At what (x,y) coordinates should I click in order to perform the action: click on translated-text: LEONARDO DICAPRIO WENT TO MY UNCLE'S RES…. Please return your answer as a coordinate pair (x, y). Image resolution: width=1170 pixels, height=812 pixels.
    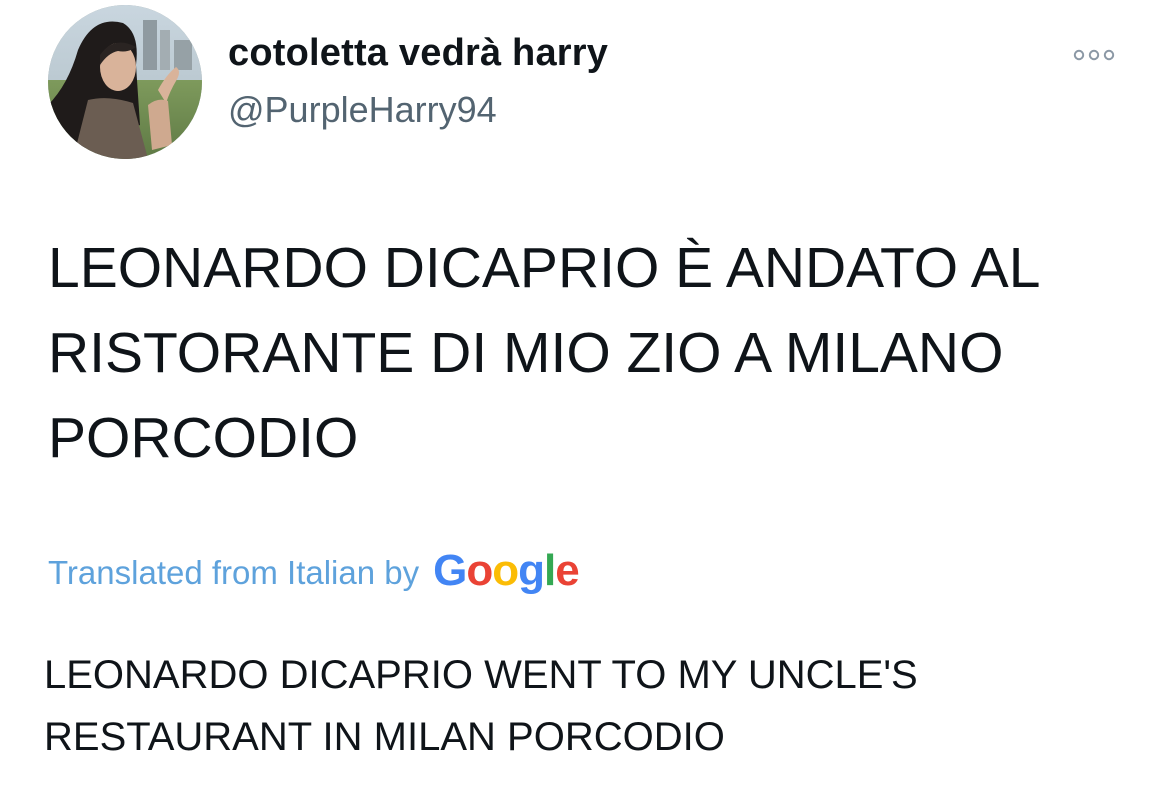
    Looking at the image, I should click on (594, 706).